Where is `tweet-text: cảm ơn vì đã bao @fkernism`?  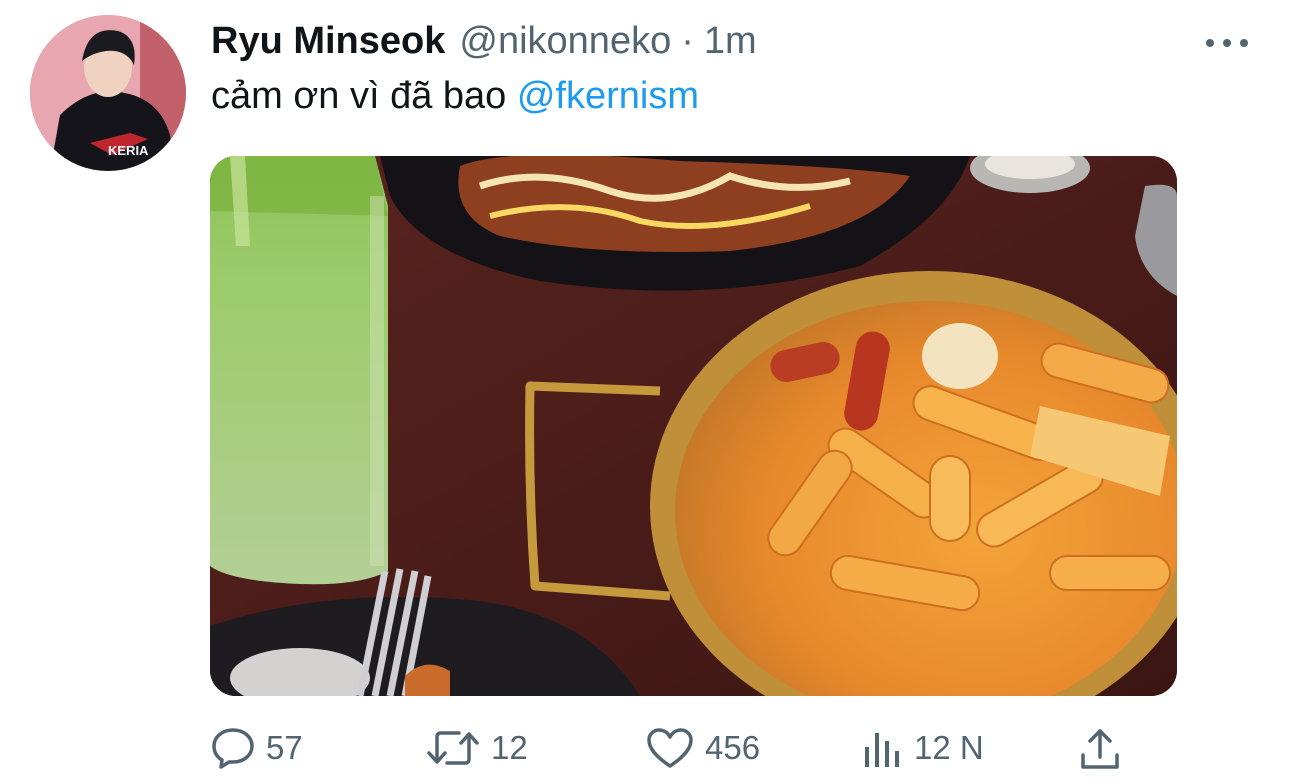 tweet-text: cảm ơn vì đã bao @fkernism is located at coordinates (455, 96).